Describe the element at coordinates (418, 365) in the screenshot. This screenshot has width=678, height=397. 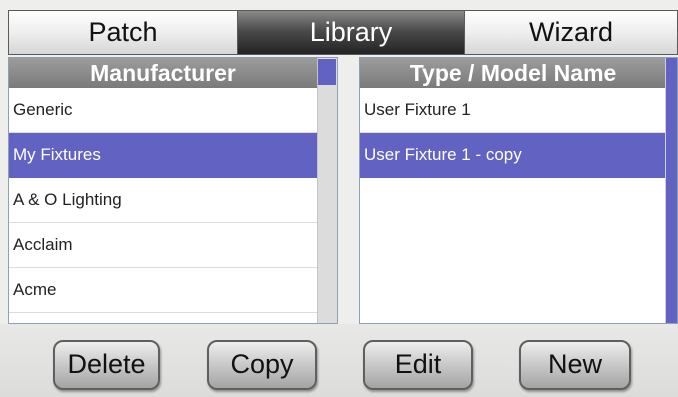
I see `edit-button: Edit` at that location.